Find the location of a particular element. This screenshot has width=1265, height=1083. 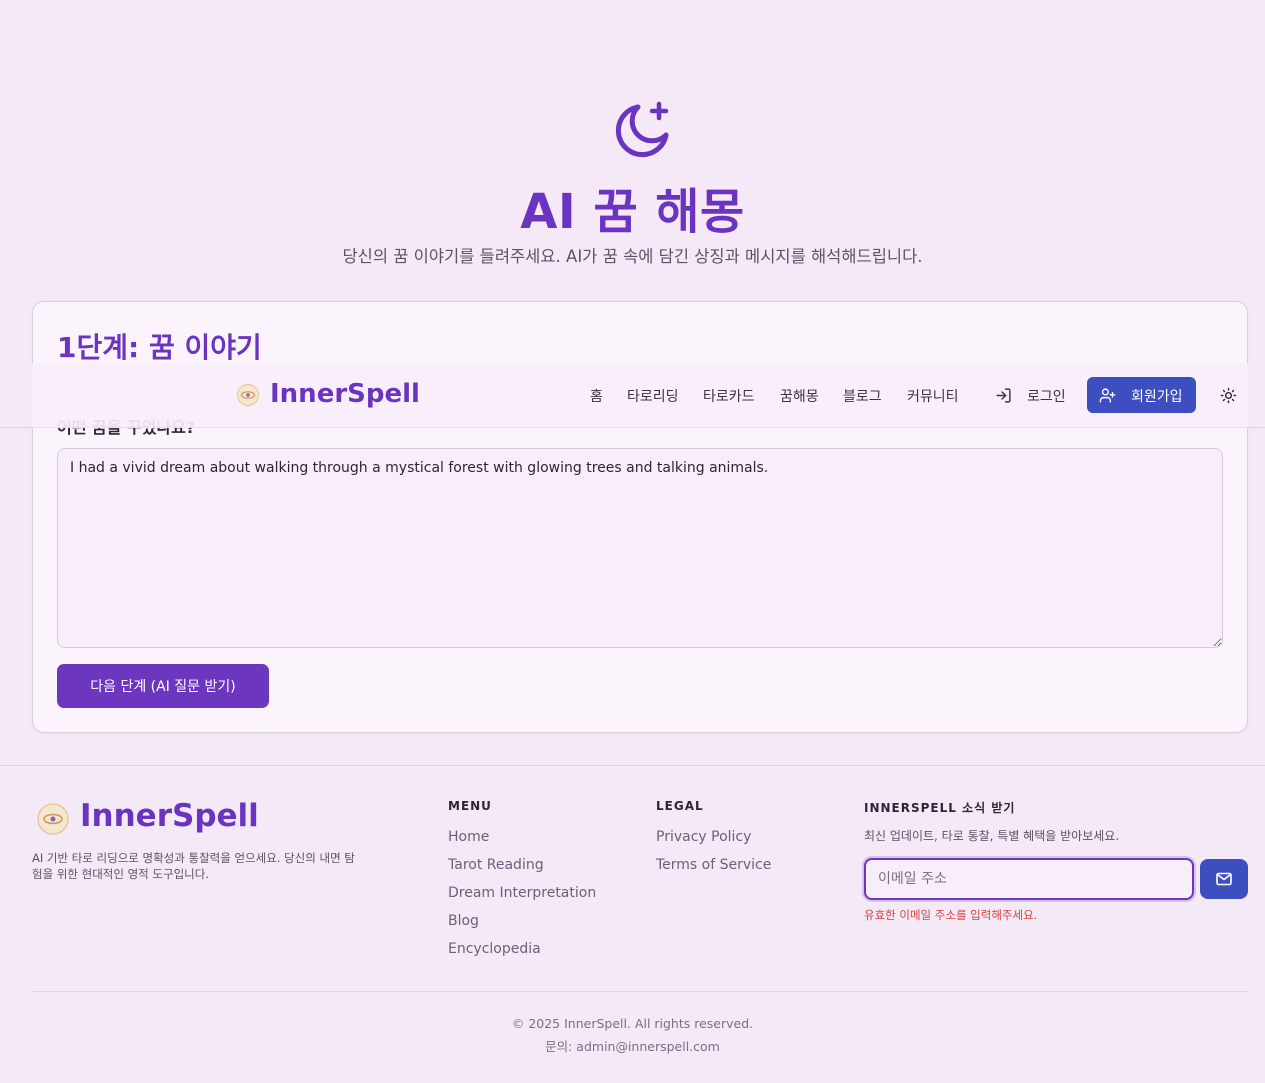

next-step-button: 다음 단계 (AI 질문 받기) is located at coordinates (163, 686).